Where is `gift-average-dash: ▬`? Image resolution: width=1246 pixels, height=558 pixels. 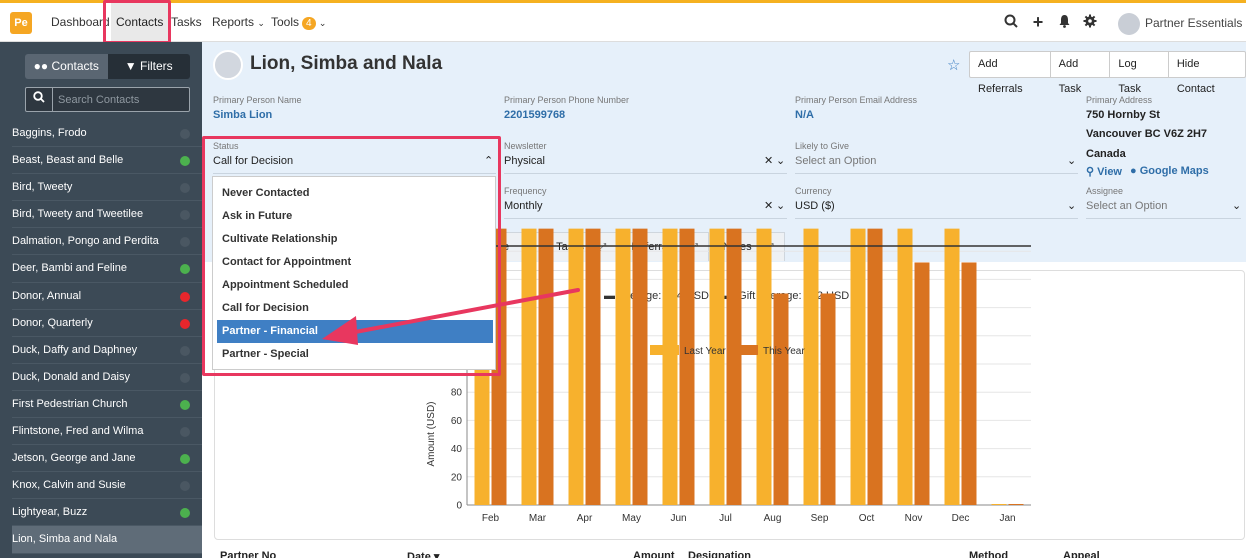
gift-average-dash: ▬ is located at coordinates (730, 296).